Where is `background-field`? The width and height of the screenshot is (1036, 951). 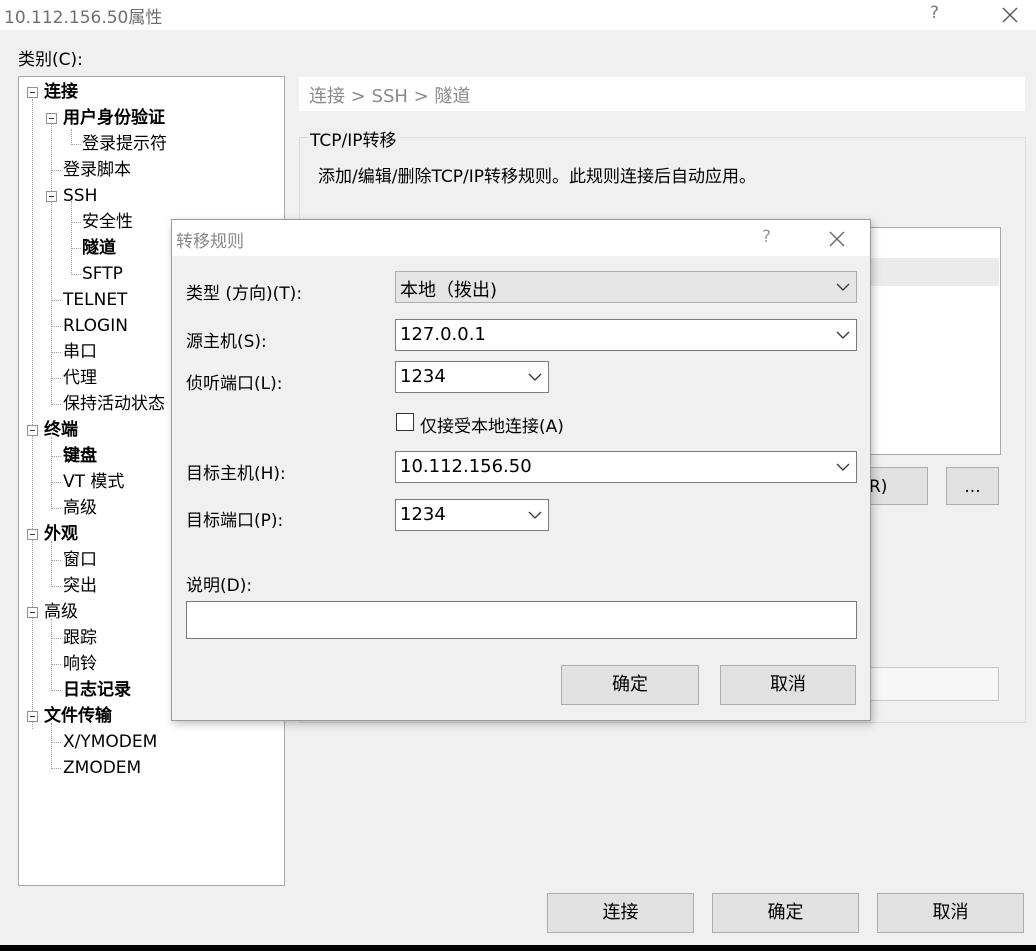 background-field is located at coordinates (933, 684).